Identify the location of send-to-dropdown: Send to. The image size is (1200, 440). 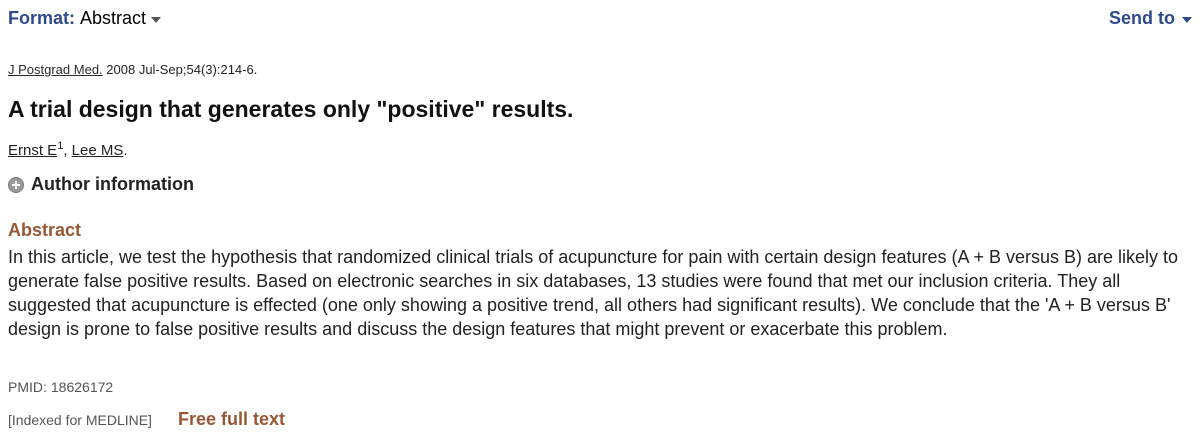
(1150, 18).